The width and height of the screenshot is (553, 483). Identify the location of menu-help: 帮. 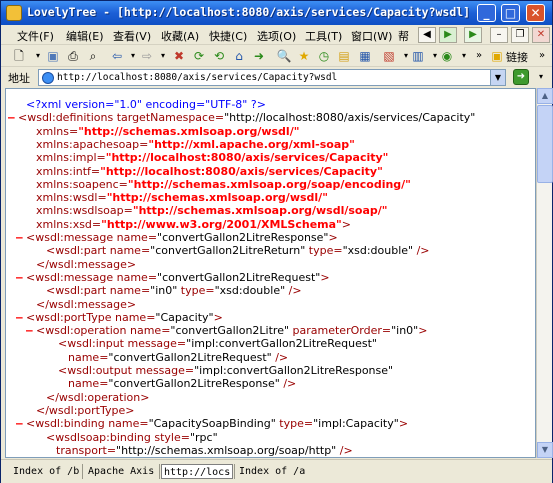
(403, 36).